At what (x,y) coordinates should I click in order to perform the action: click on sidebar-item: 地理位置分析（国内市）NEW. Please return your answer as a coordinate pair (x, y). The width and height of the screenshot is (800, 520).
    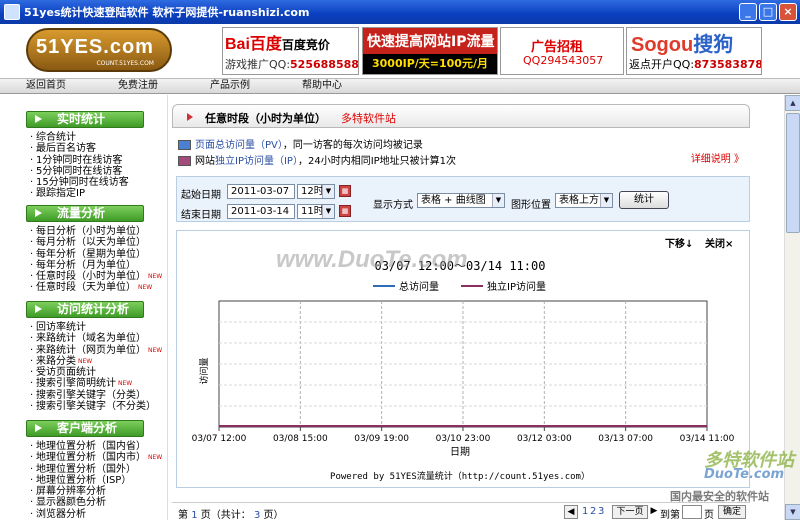
    Looking at the image, I should click on (96, 458).